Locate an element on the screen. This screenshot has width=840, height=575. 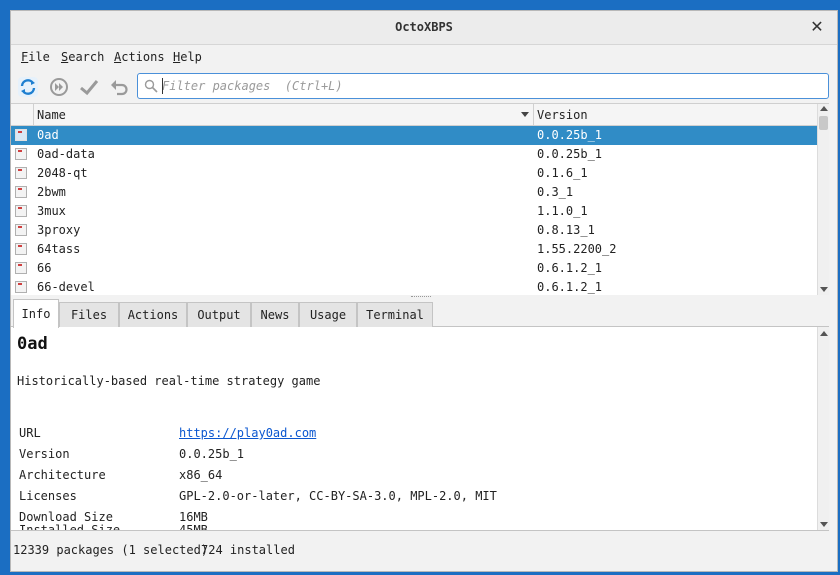
info-key-url: URL is located at coordinates (30, 433).